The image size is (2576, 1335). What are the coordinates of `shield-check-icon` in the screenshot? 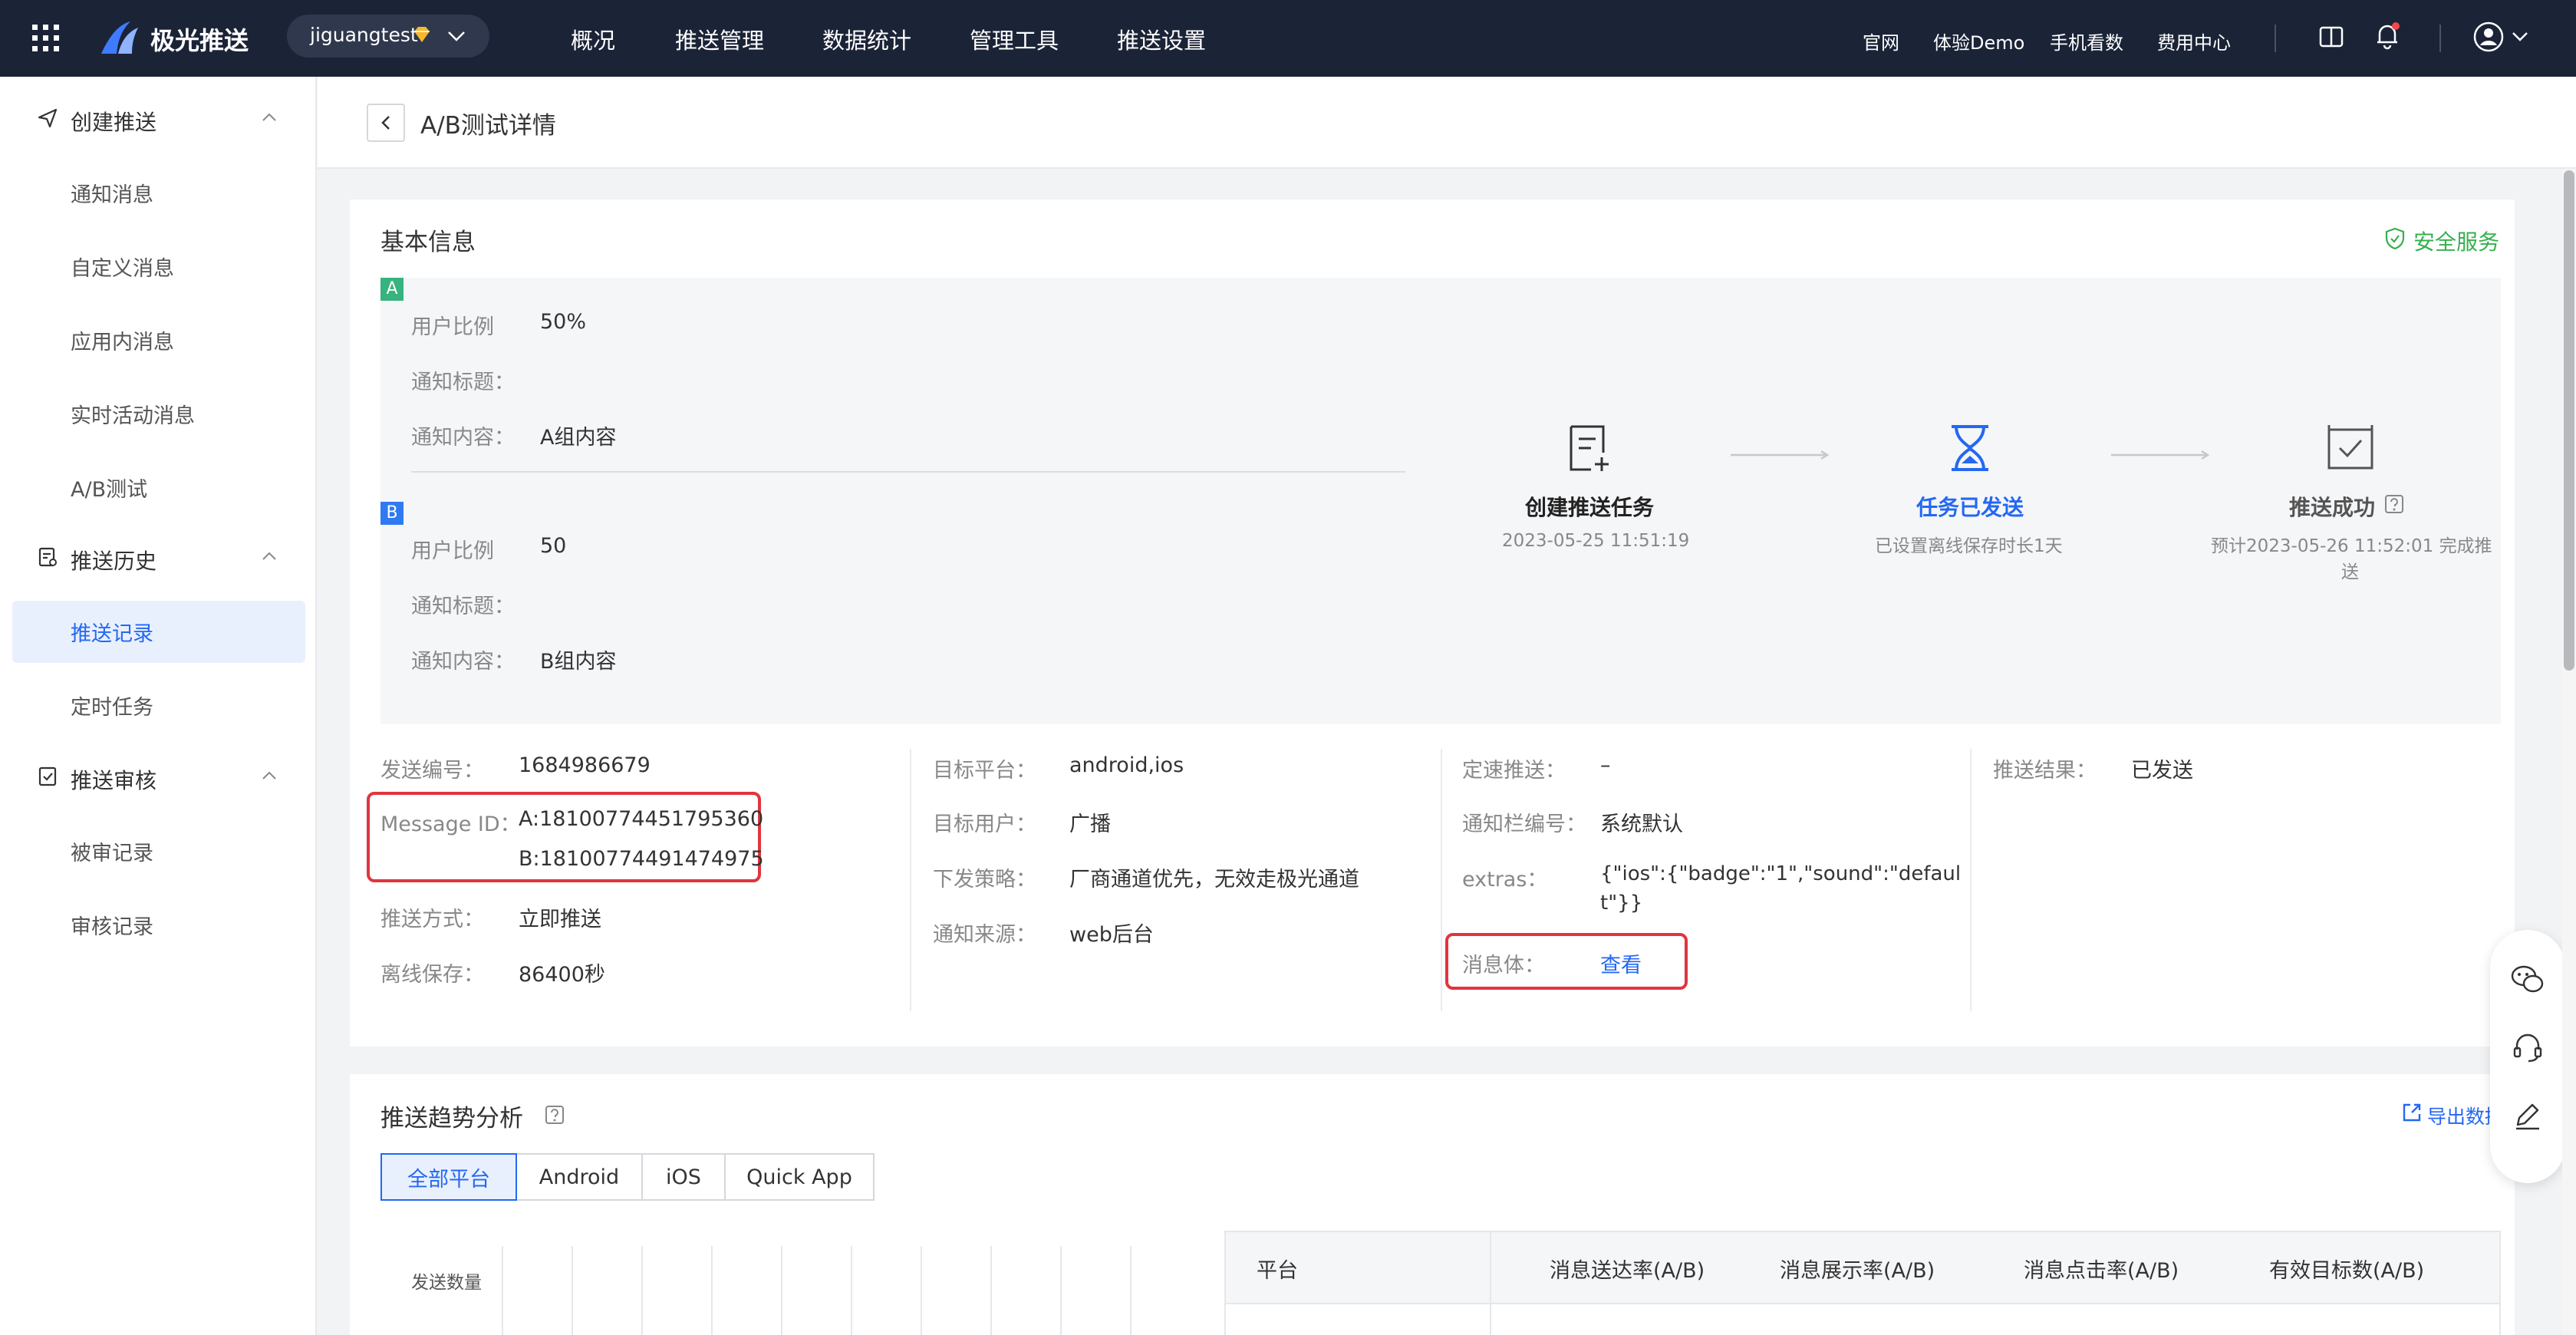 It's located at (2395, 239).